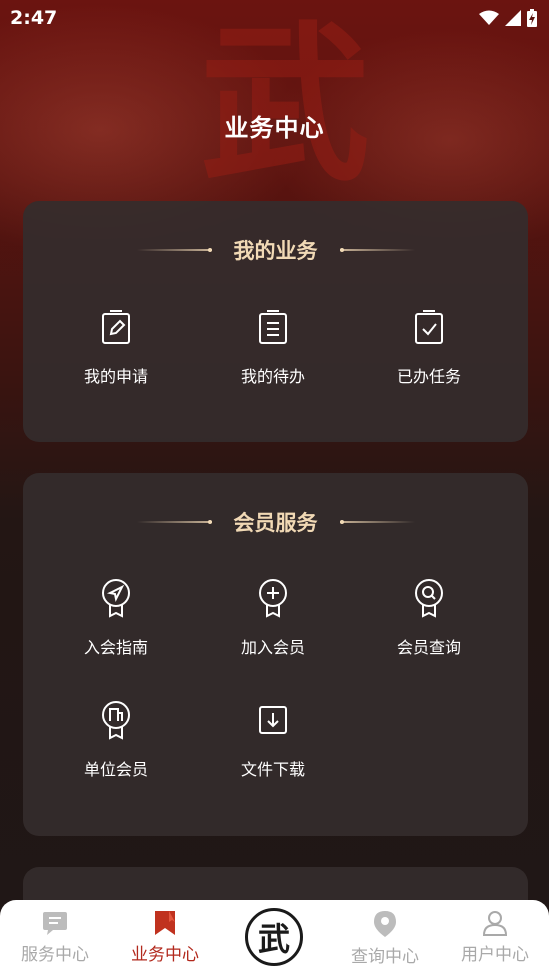  Describe the element at coordinates (115, 769) in the screenshot. I see `unit-member-label: 单位会员` at that location.